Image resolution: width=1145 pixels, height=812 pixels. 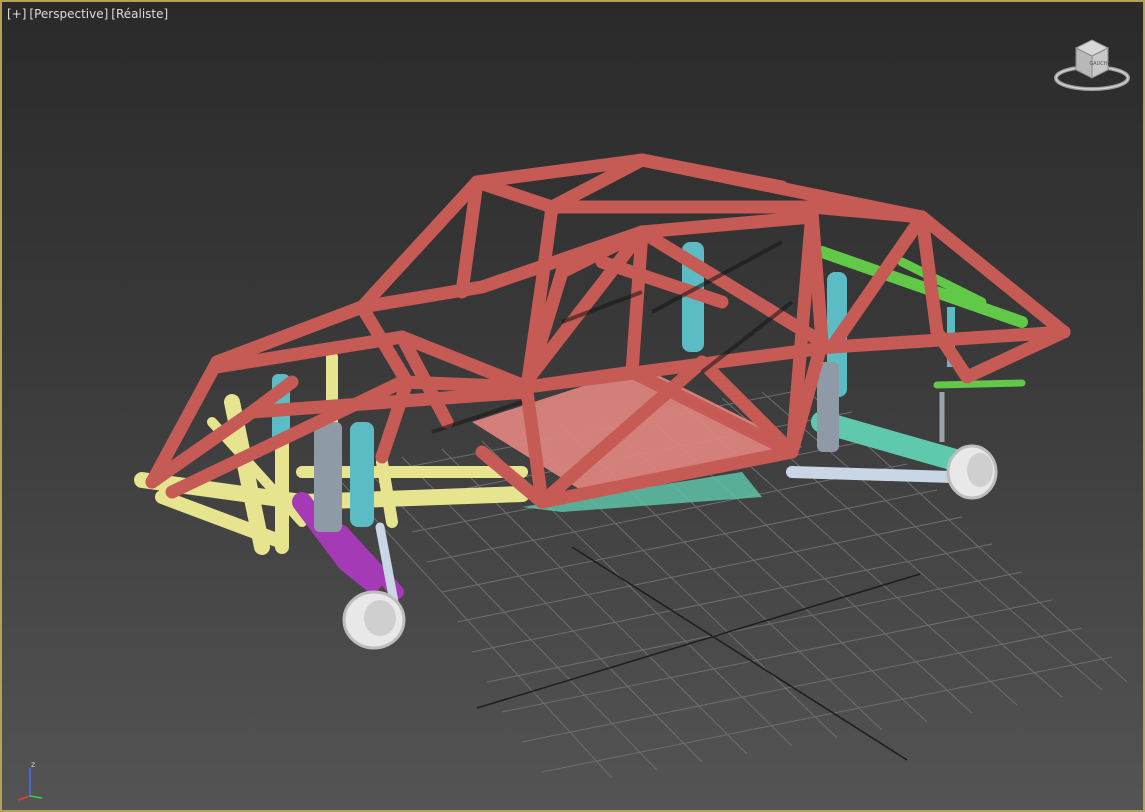 I want to click on viewport-label-menu: [+] [Perspective] [Réaliste], so click(x=87, y=14).